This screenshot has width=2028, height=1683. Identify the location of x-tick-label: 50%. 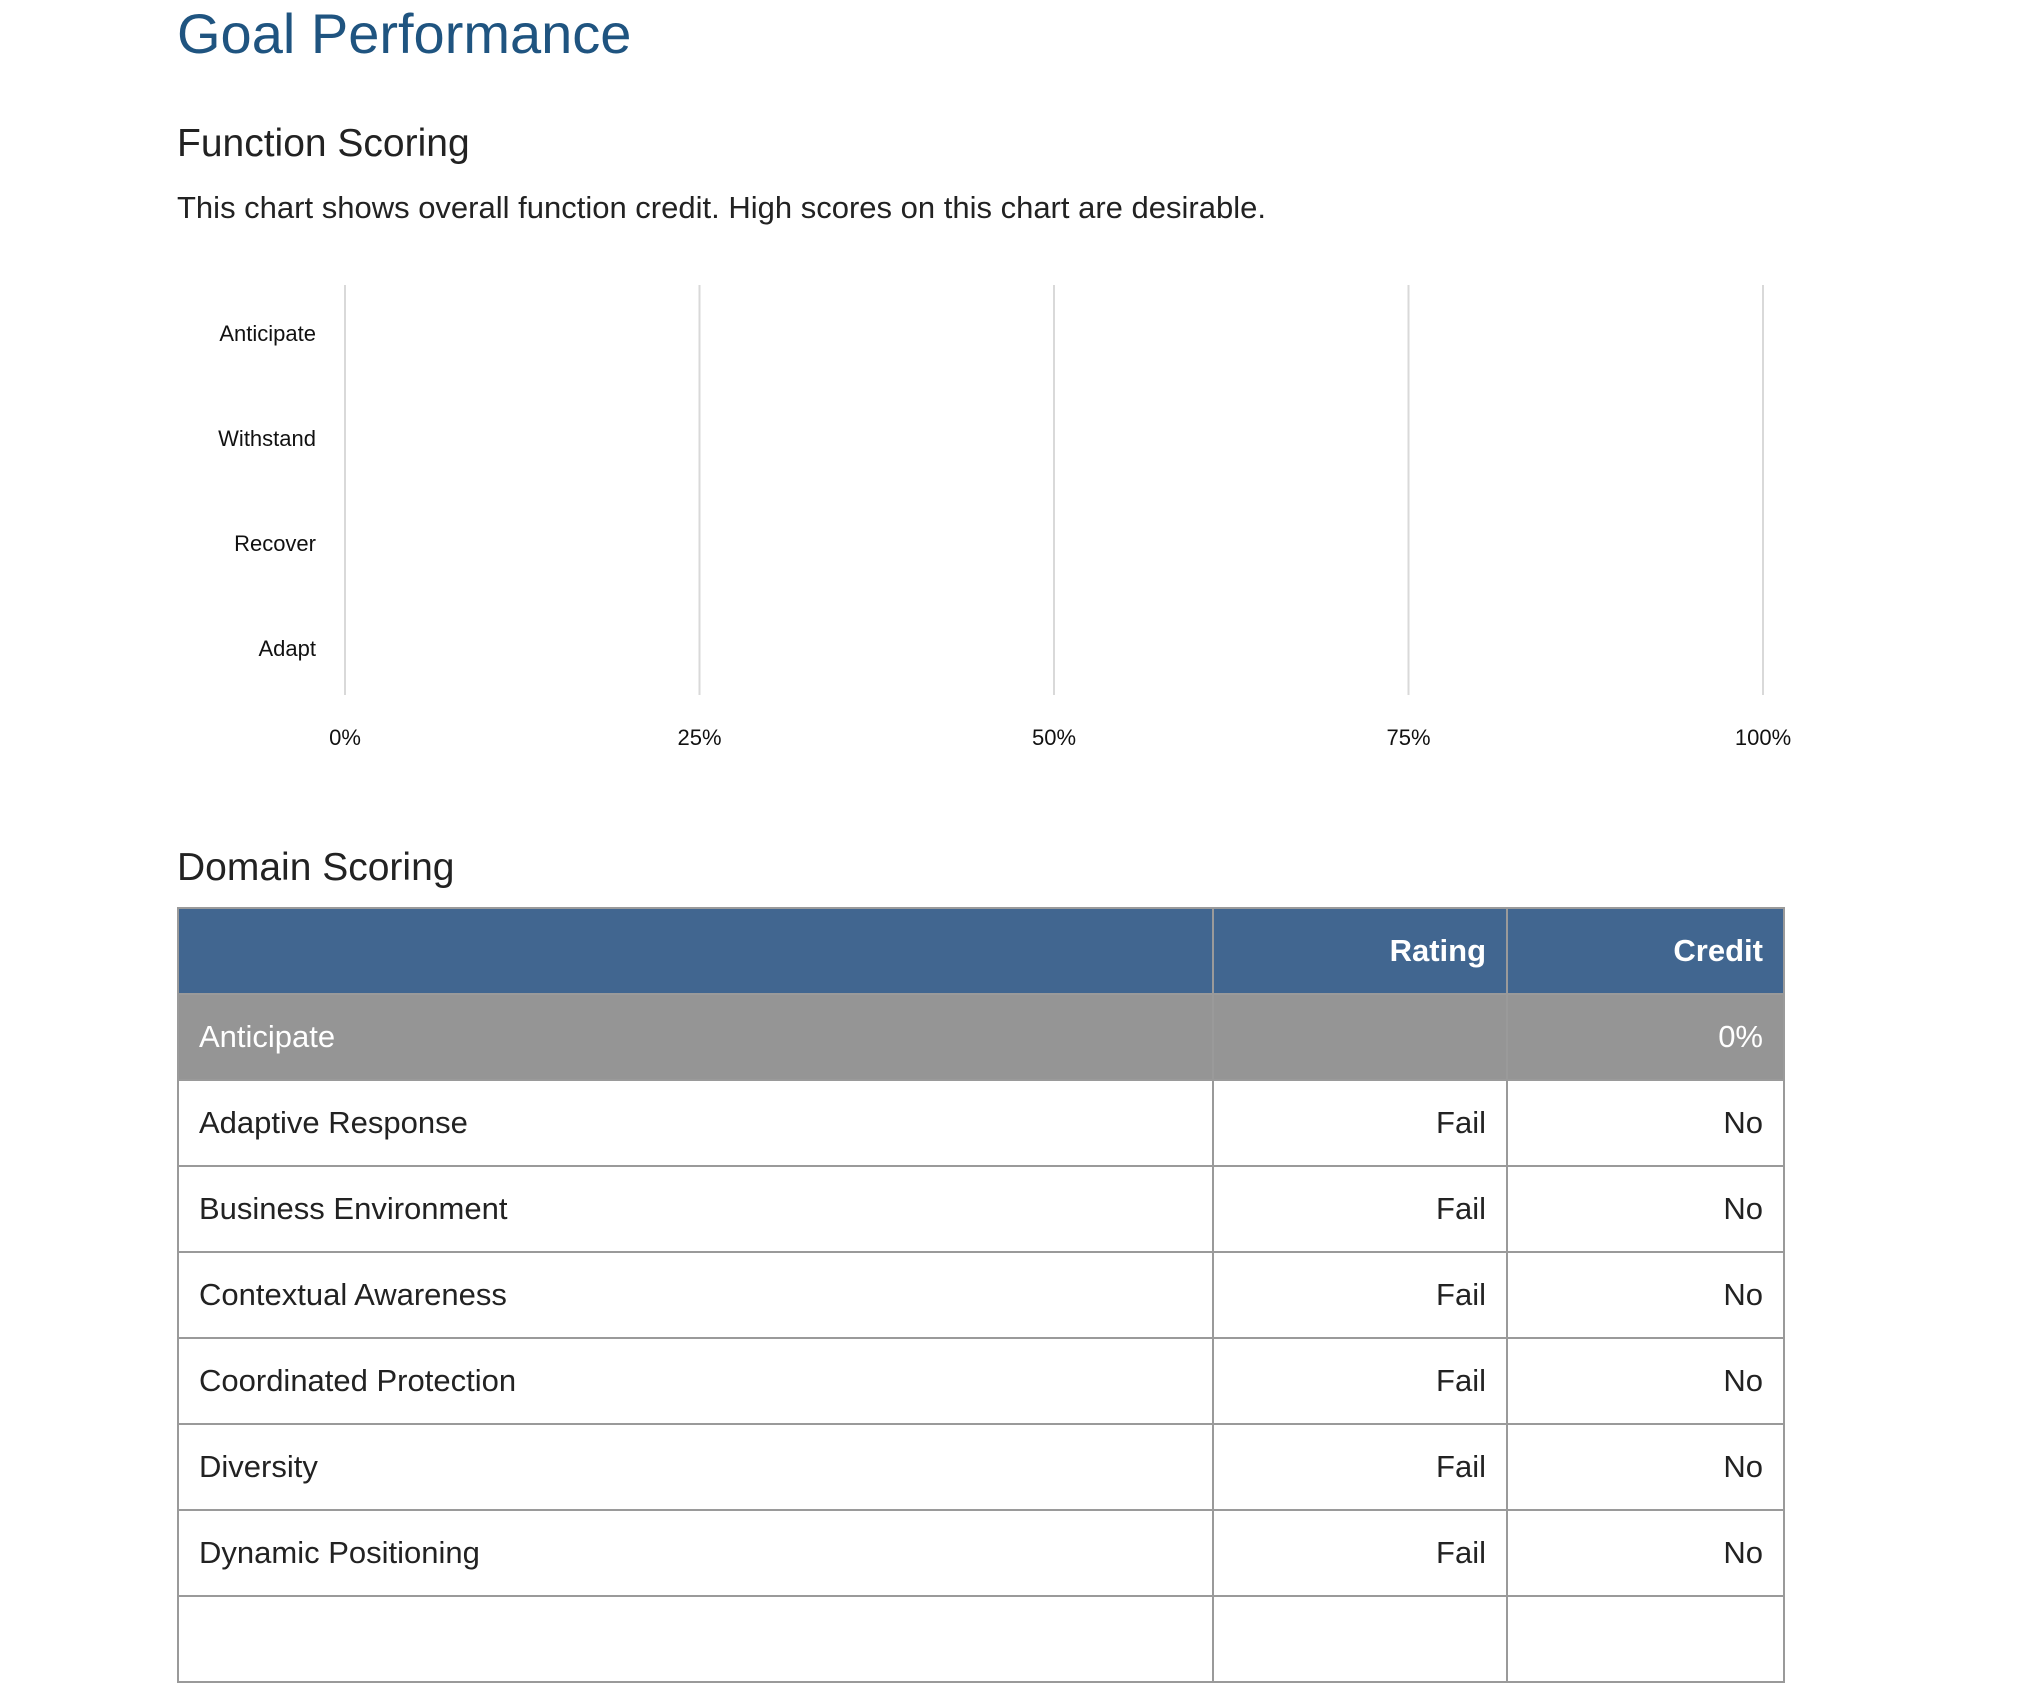
(1054, 737).